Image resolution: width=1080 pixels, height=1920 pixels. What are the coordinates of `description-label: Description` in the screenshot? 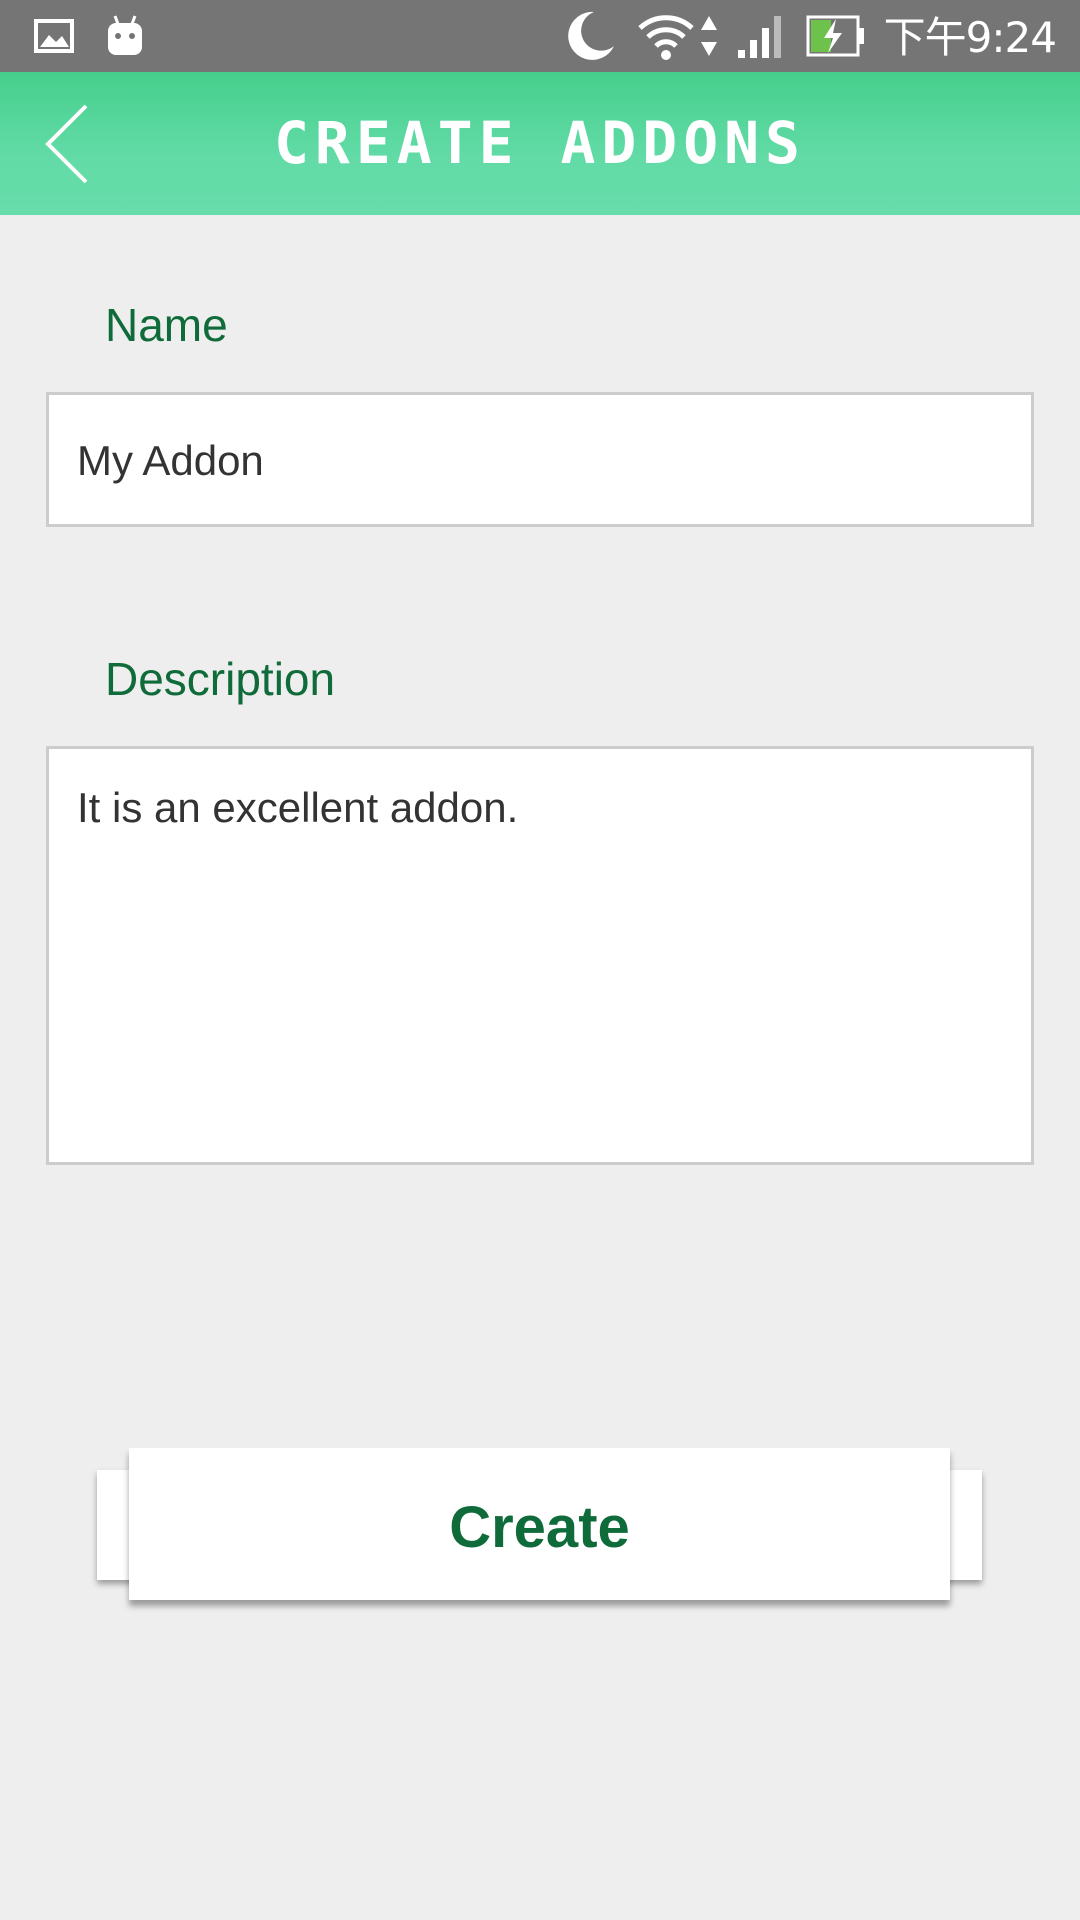 It's located at (220, 679).